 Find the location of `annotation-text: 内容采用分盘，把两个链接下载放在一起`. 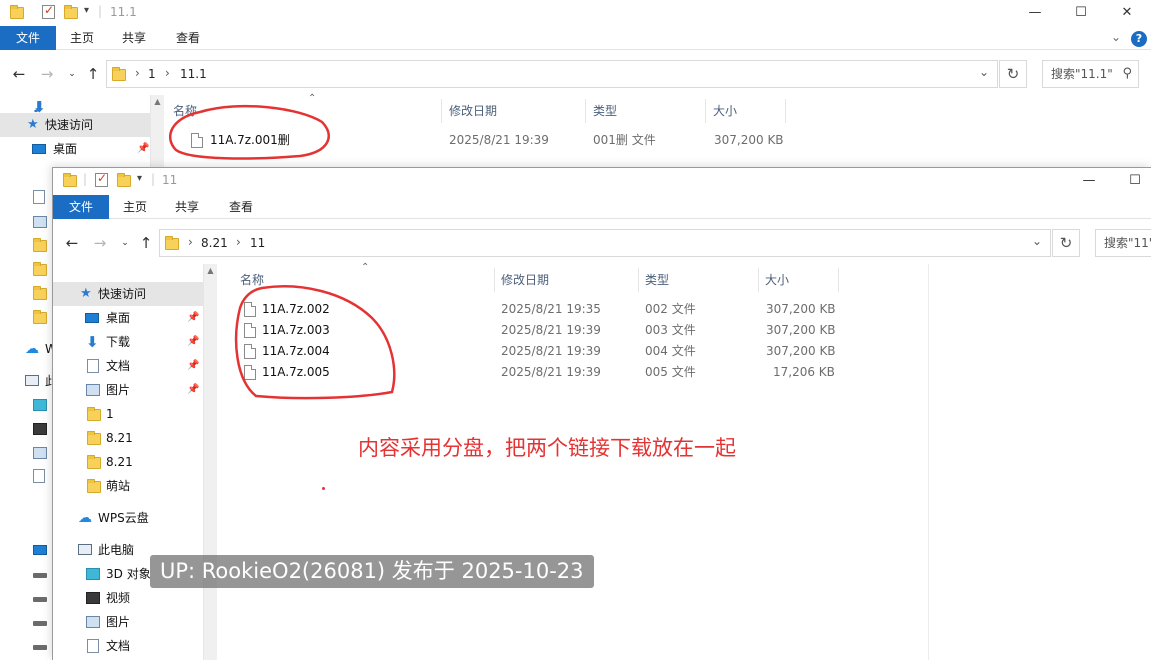

annotation-text: 内容采用分盘，把两个链接下载放在一起 is located at coordinates (547, 448).